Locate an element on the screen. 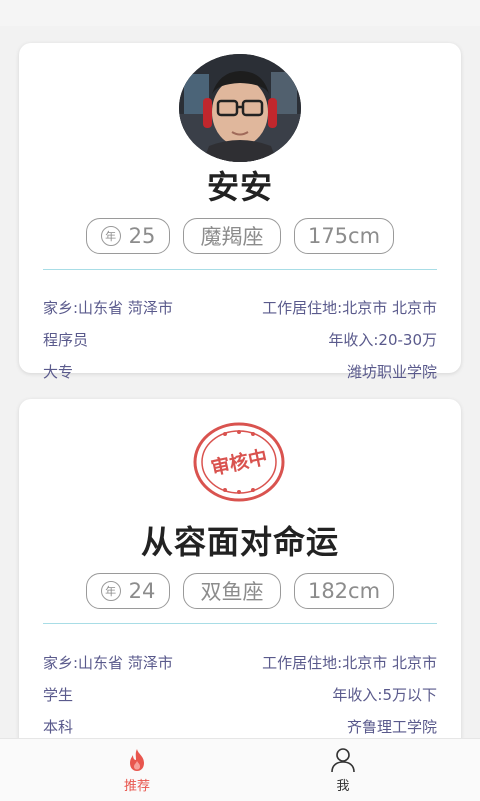  person-icon is located at coordinates (343, 760).